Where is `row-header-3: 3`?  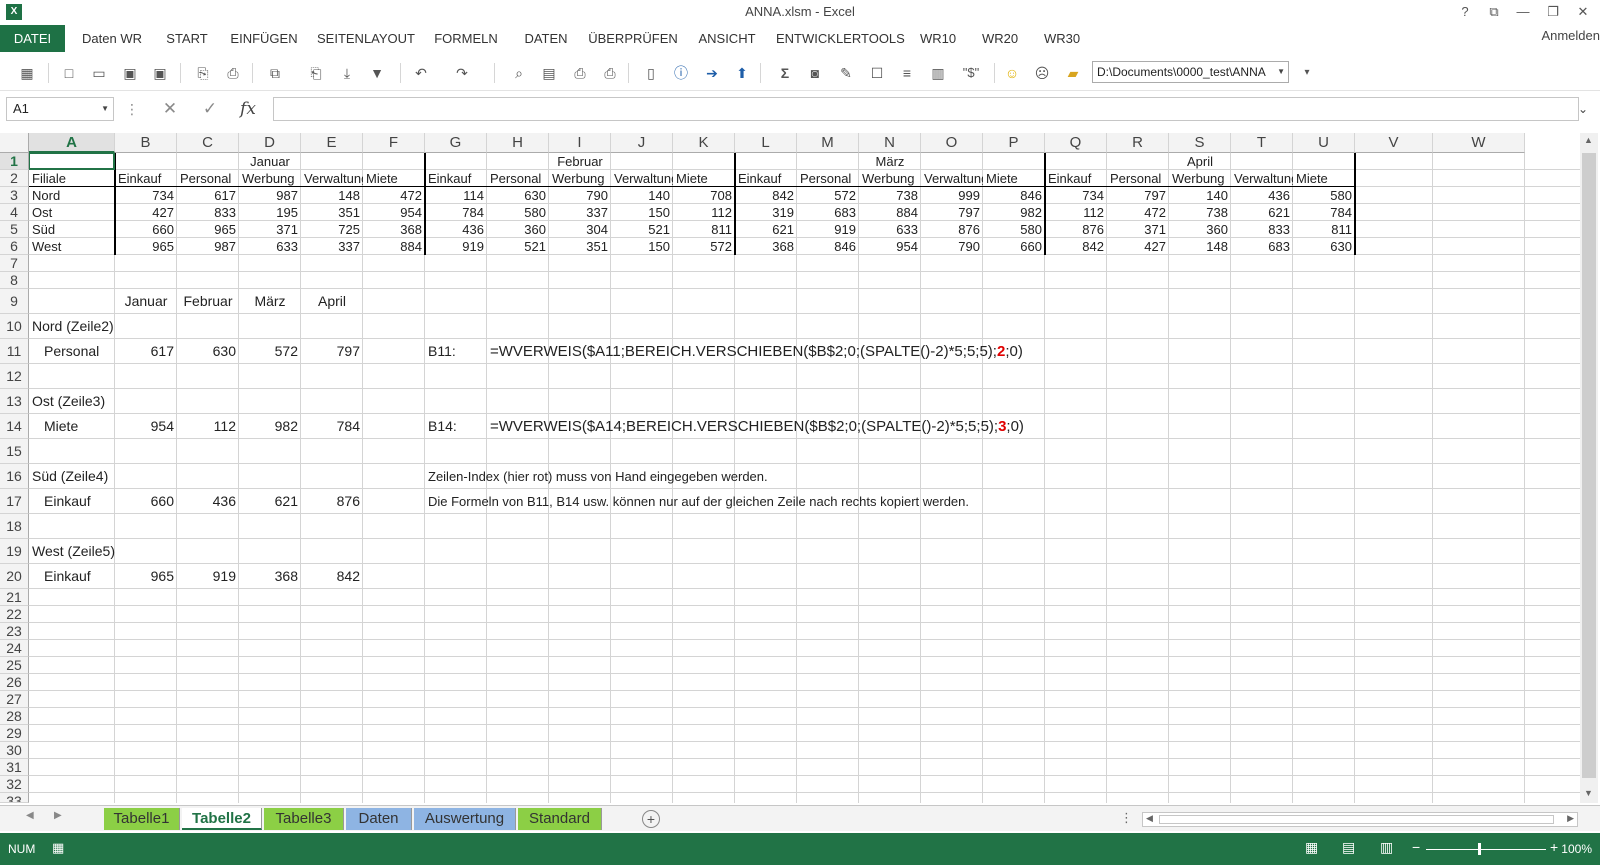 row-header-3: 3 is located at coordinates (14, 195).